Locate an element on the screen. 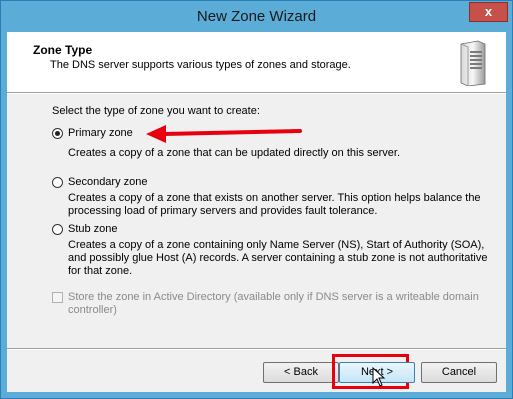  close-button: x is located at coordinates (488, 12).